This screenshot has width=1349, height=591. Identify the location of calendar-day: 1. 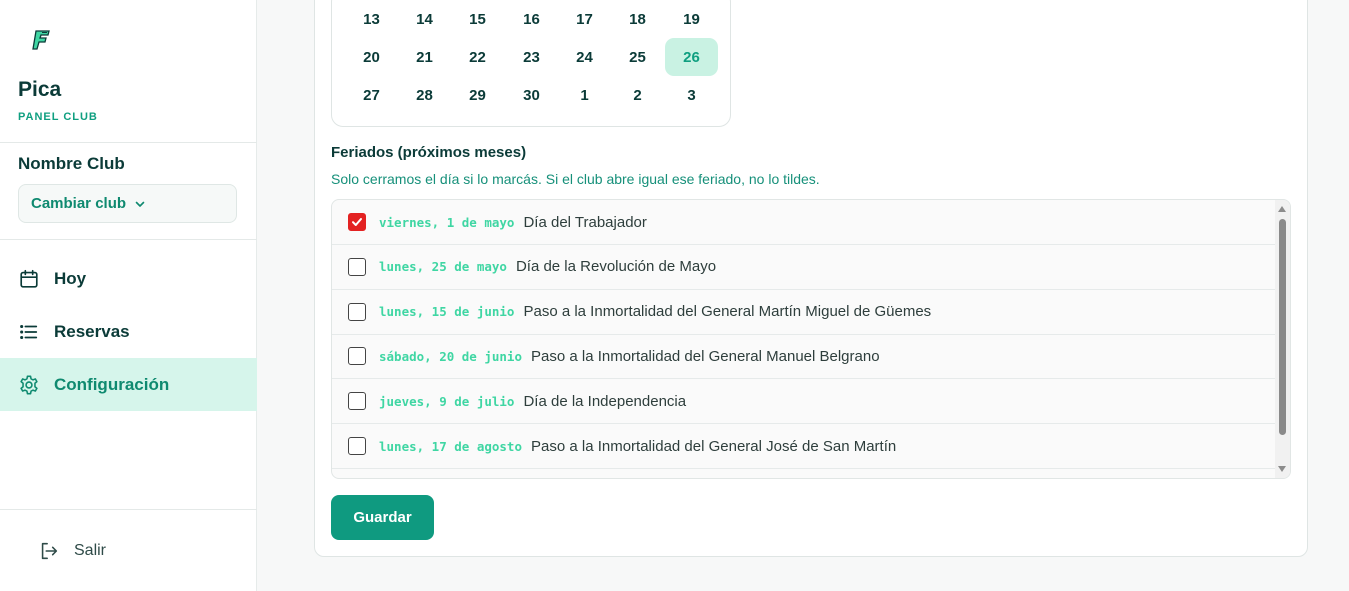
(584, 95).